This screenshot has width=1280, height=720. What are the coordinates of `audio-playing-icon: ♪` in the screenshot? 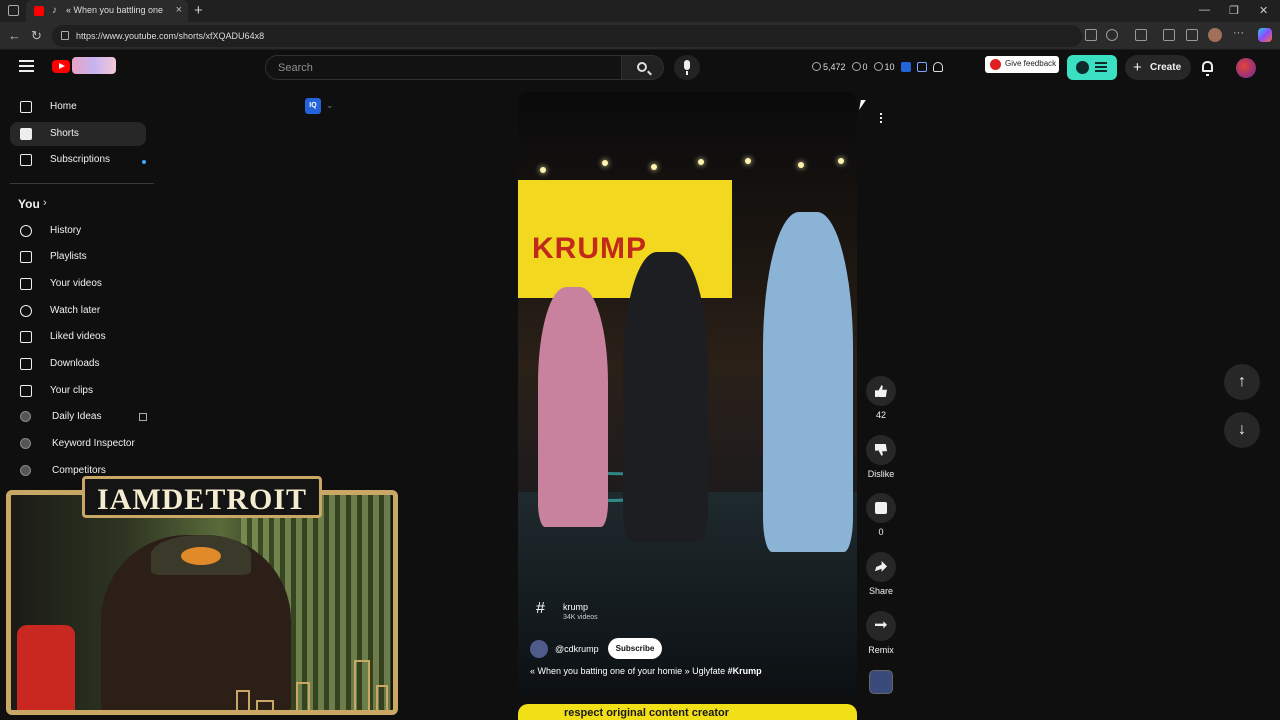 It's located at (54, 10).